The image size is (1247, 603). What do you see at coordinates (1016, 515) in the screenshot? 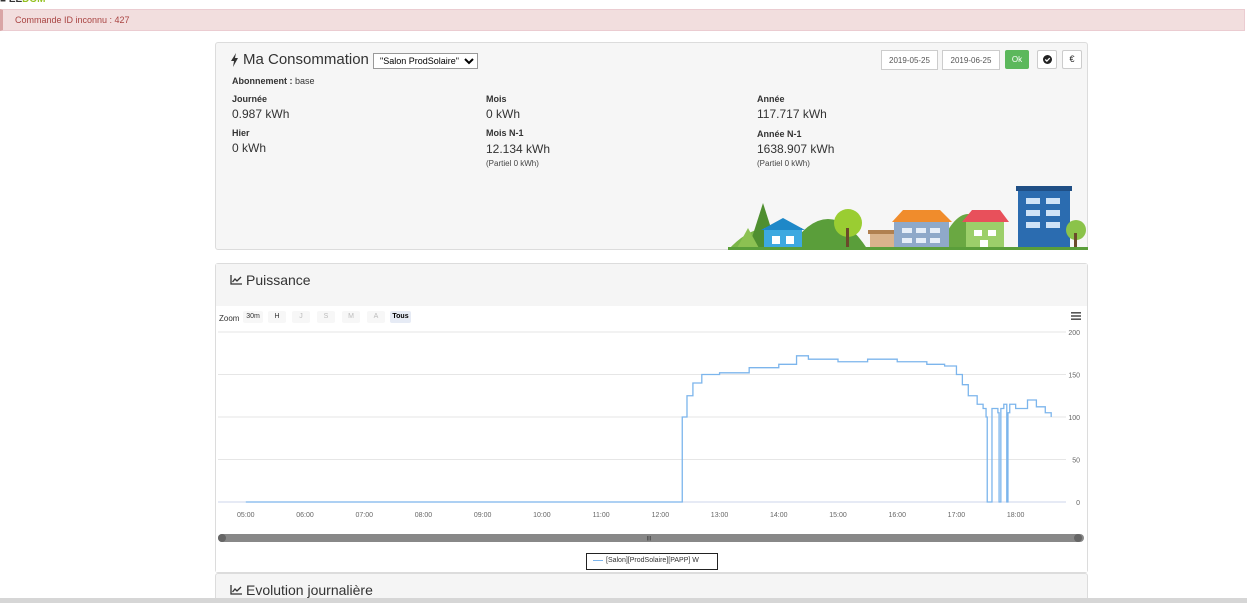
I see `x-tick-label: 18:00` at bounding box center [1016, 515].